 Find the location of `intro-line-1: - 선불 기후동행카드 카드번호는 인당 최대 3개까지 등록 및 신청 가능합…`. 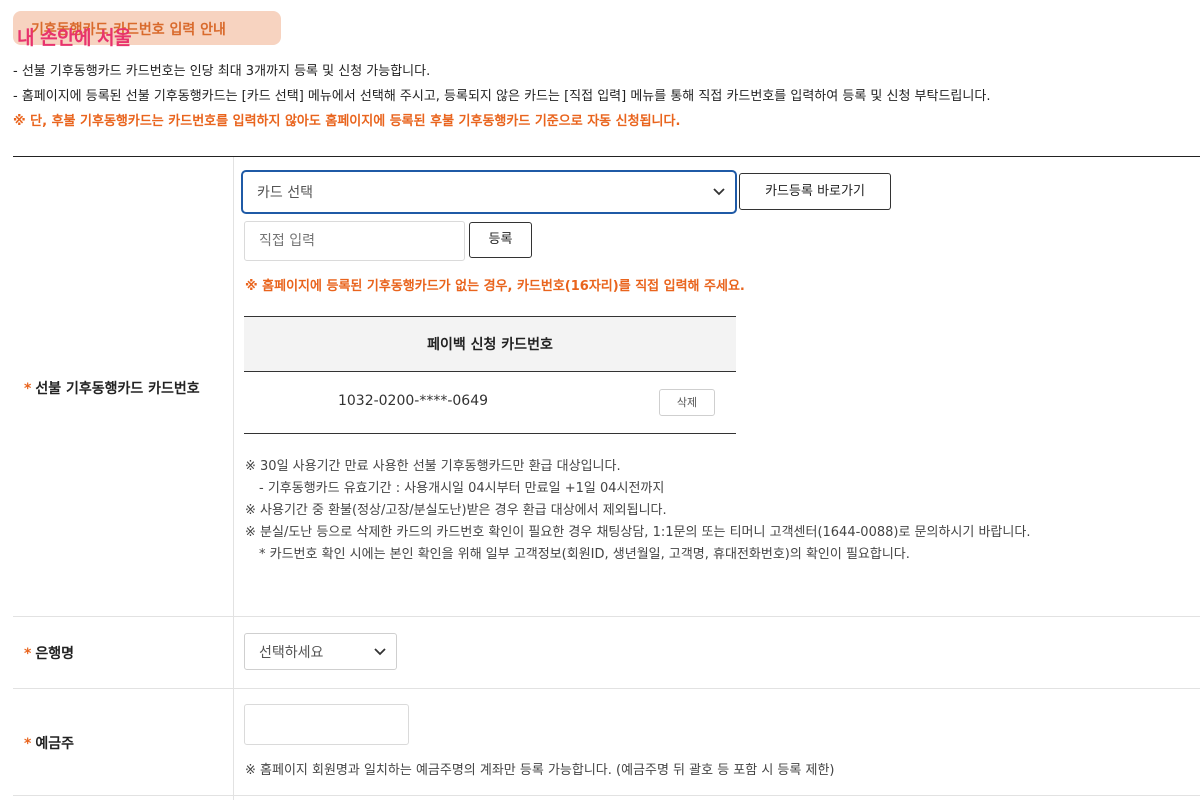

intro-line-1: - 선불 기후동행카드 카드번호는 인당 최대 3개까지 등록 및 신청 가능합… is located at coordinates (222, 71).